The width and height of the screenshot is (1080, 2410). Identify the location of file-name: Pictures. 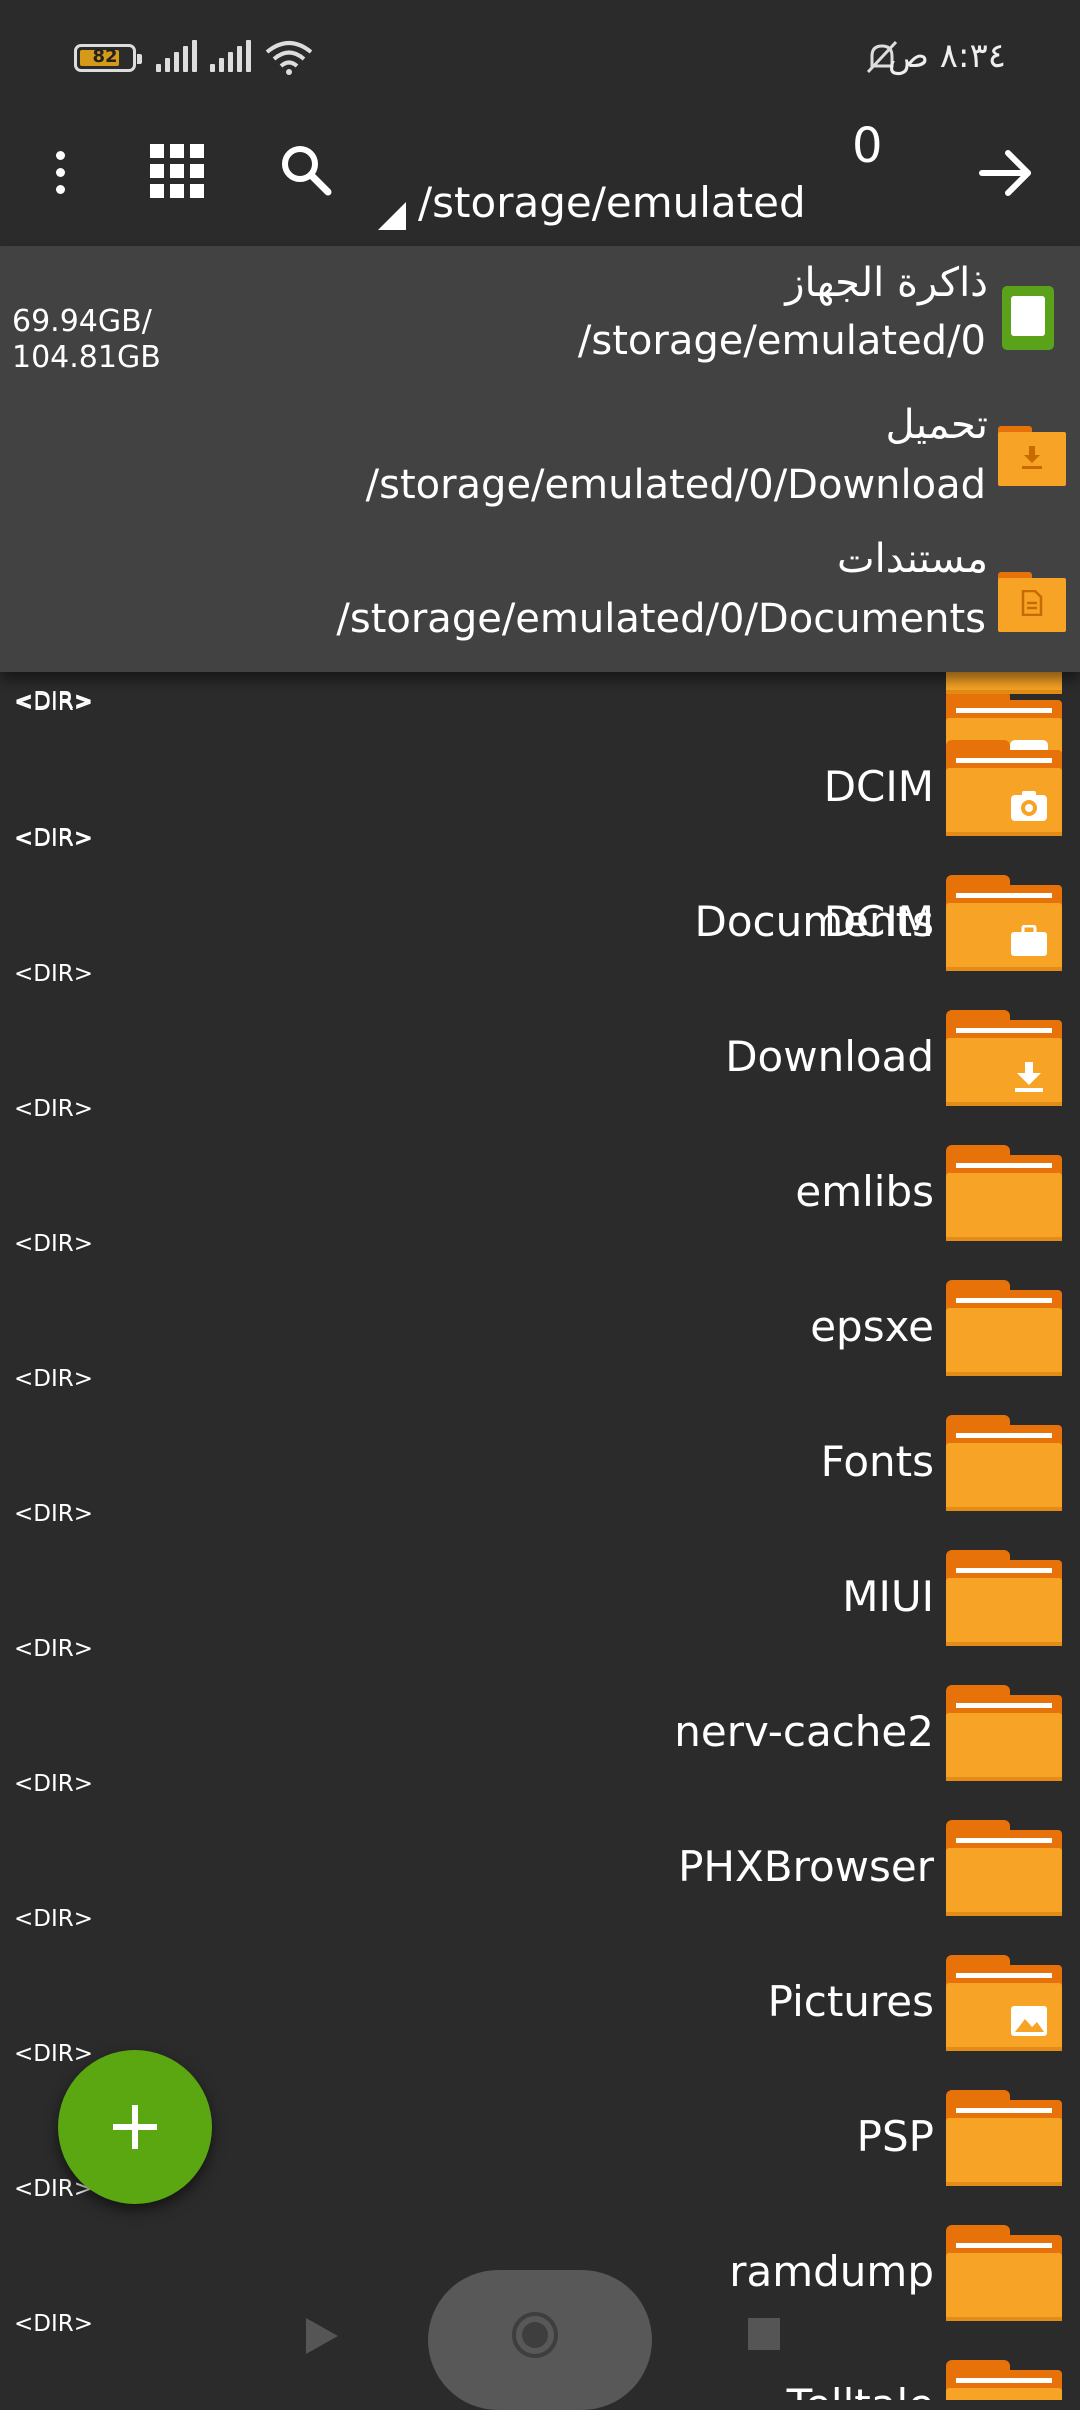
(850, 2001).